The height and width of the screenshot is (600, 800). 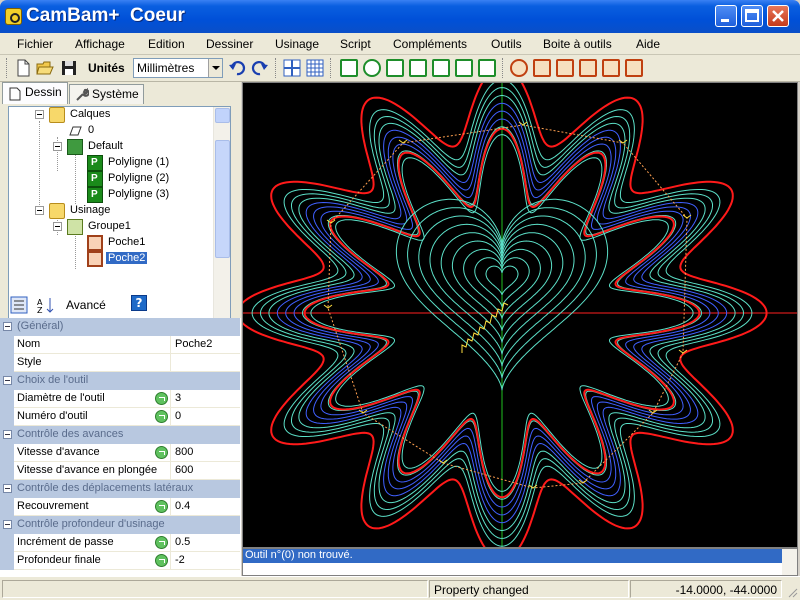 I want to click on tree-node-default: Default, so click(x=125, y=147).